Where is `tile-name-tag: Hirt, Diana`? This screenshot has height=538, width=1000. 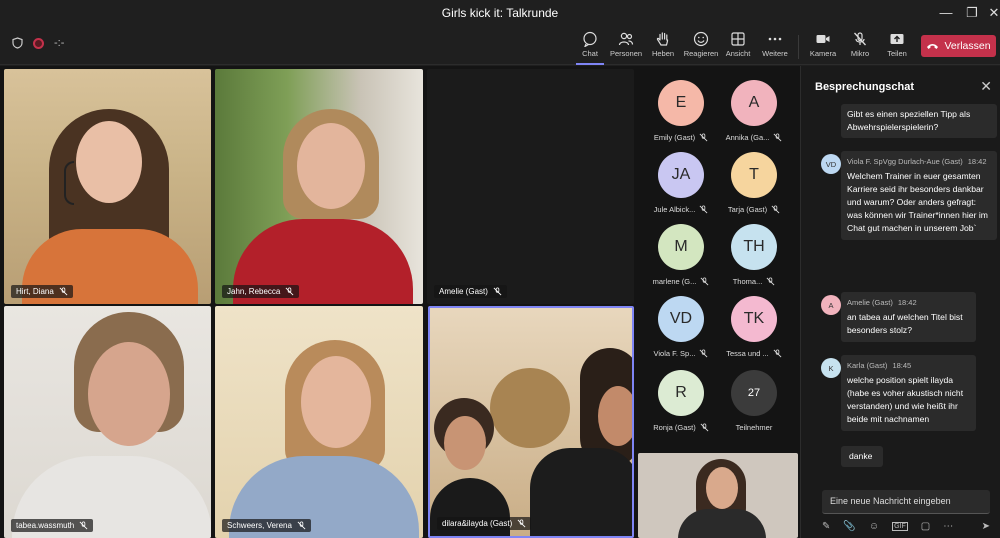
tile-name-tag: Hirt, Diana is located at coordinates (42, 291).